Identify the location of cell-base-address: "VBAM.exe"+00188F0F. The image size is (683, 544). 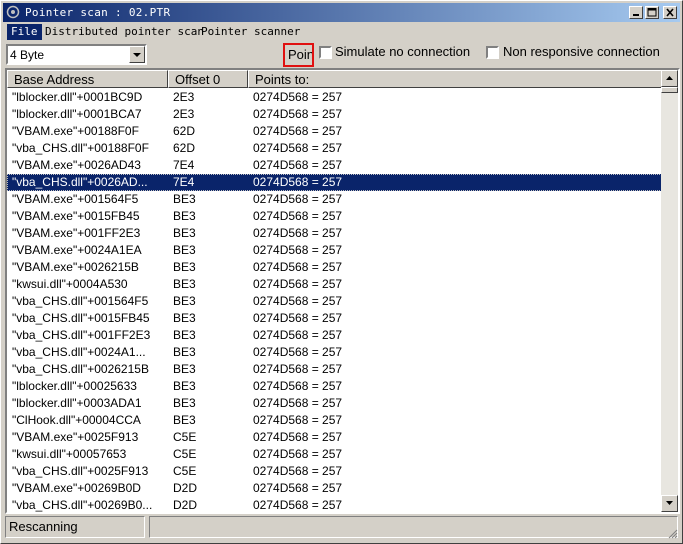
(75, 131).